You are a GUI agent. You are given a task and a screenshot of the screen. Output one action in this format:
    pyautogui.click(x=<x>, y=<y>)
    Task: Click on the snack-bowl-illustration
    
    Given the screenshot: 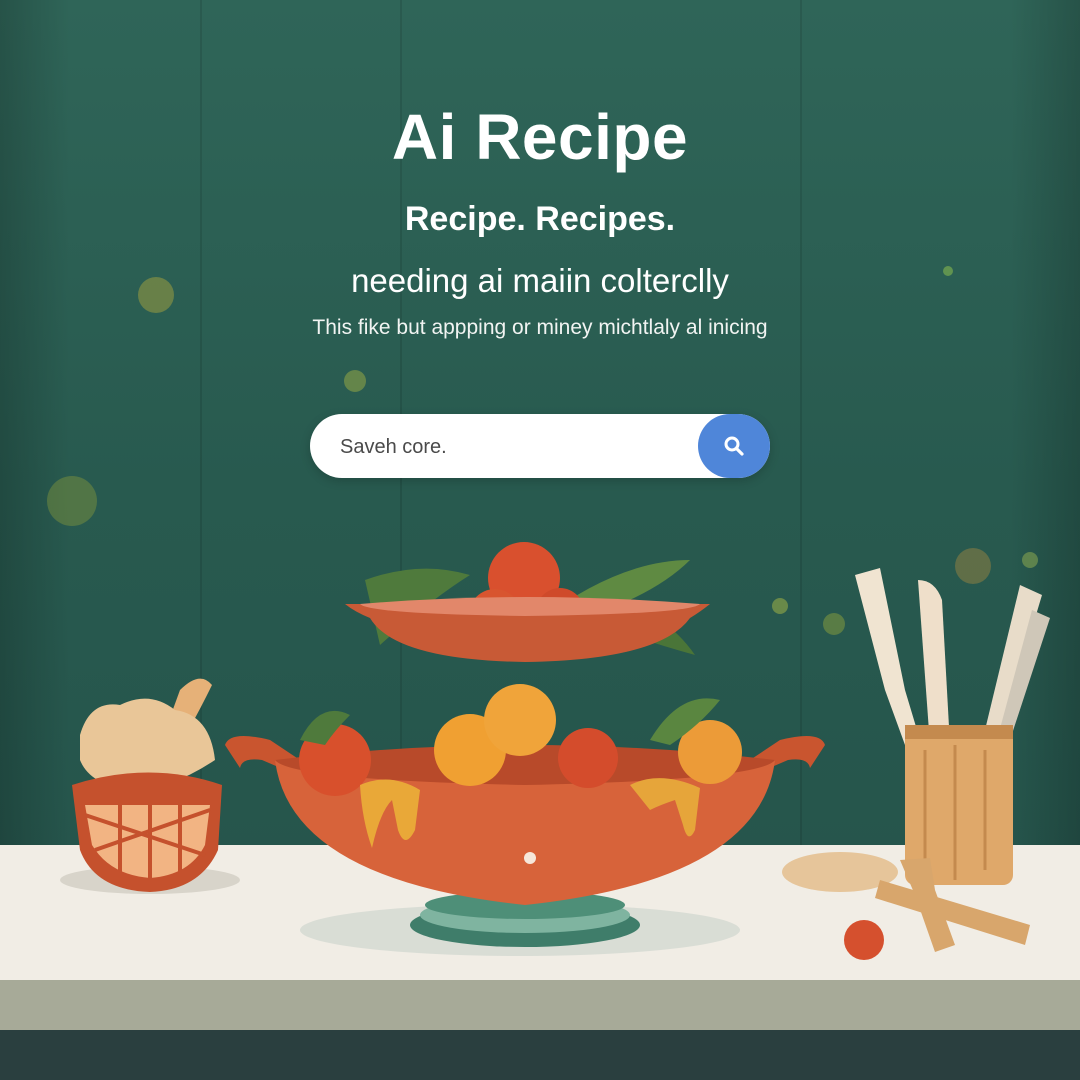 What is the action you would take?
    pyautogui.click(x=147, y=785)
    